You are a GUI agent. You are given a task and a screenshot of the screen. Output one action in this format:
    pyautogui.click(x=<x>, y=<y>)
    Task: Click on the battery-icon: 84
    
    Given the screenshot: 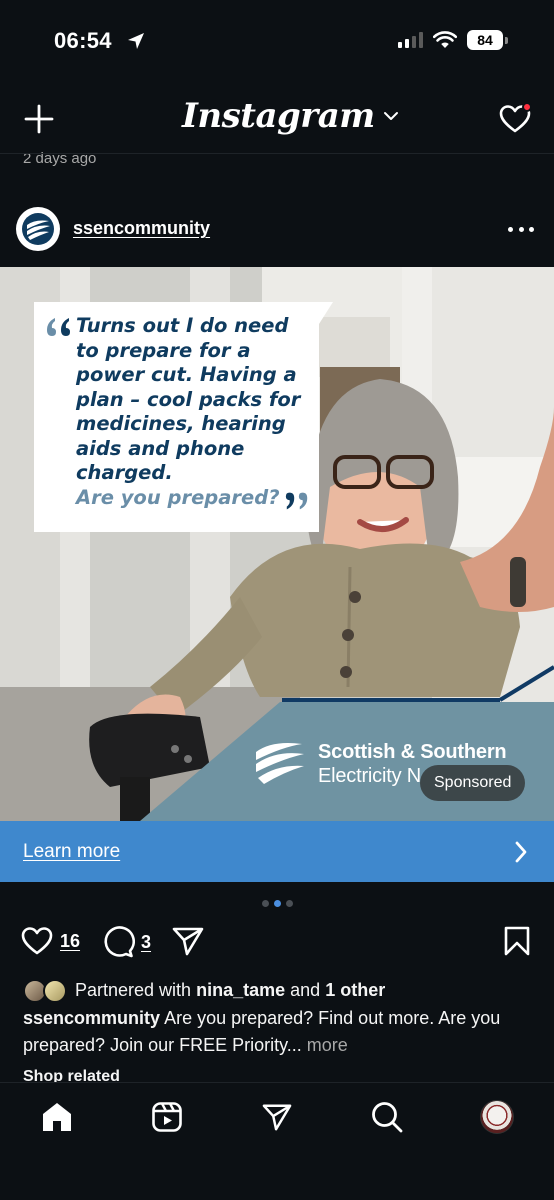 What is the action you would take?
    pyautogui.click(x=487, y=40)
    